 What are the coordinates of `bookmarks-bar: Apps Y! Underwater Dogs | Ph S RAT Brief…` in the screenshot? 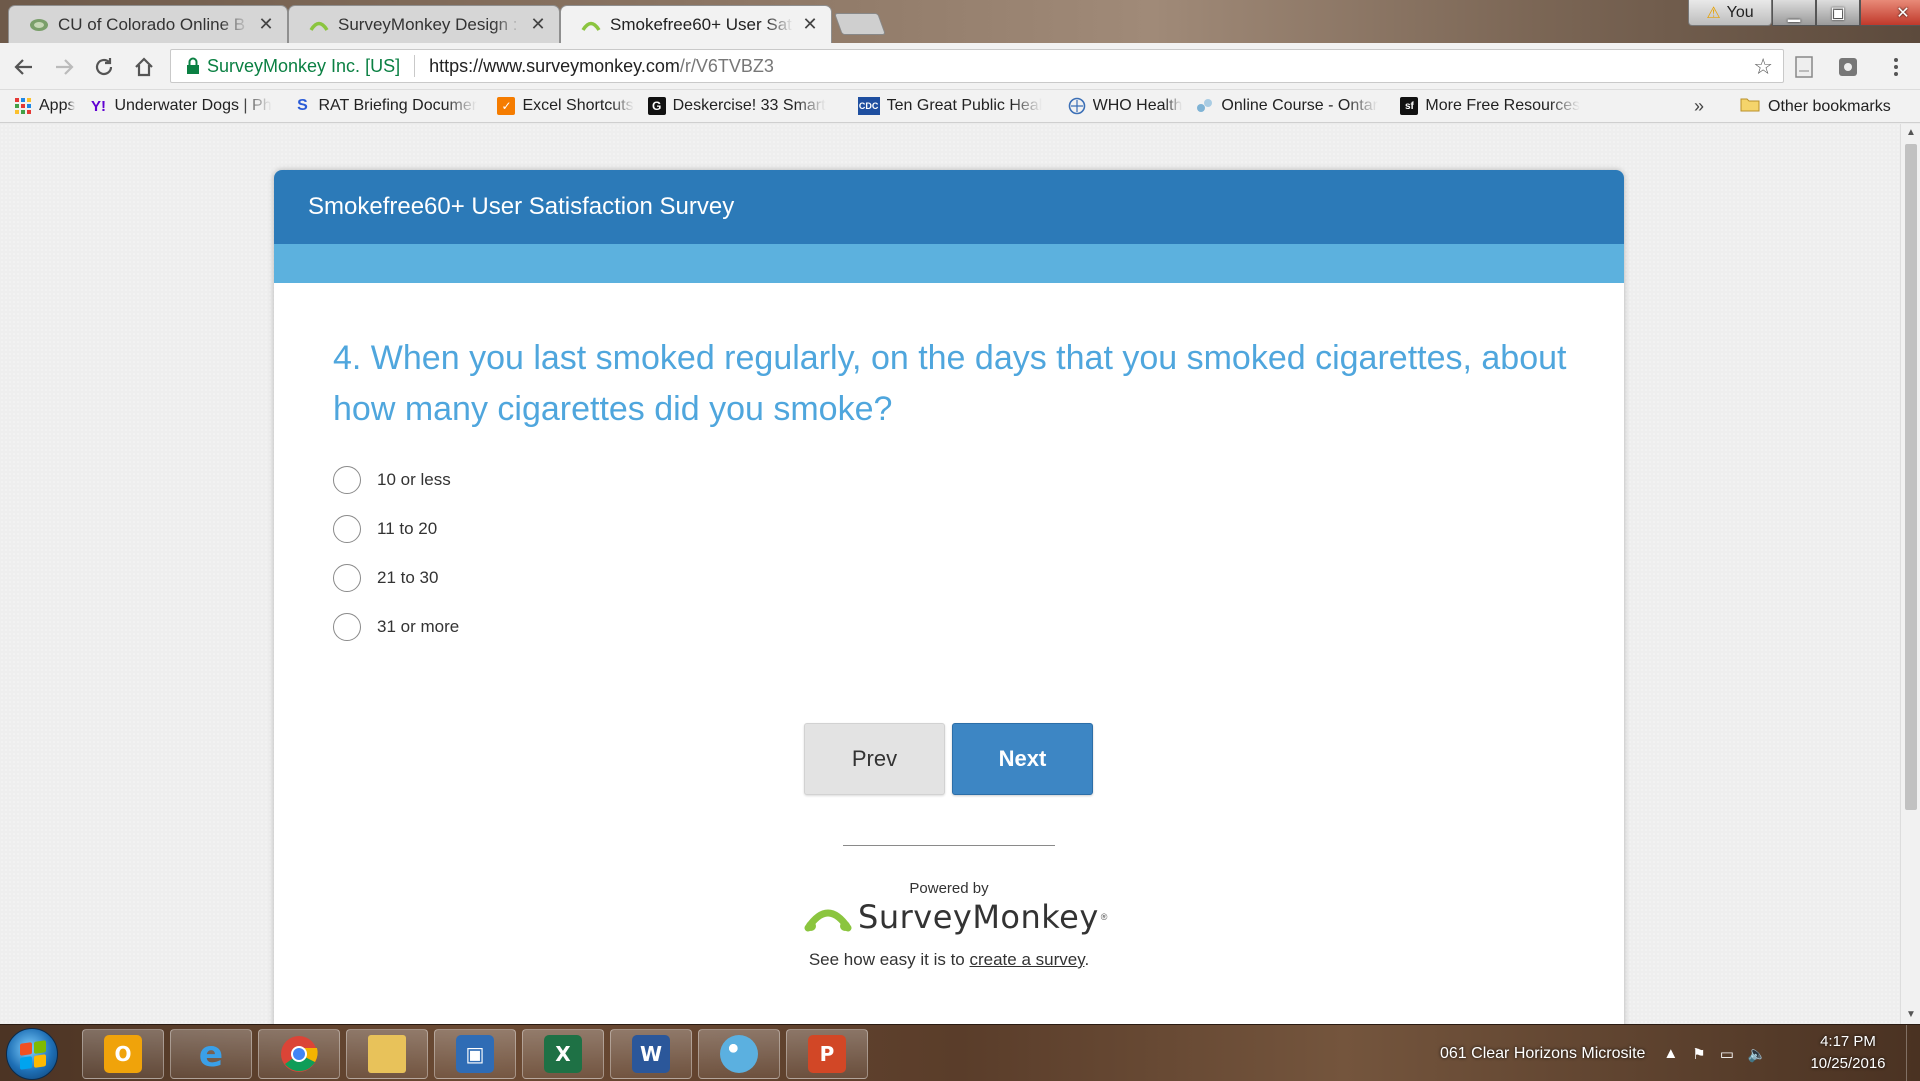 It's located at (960, 106).